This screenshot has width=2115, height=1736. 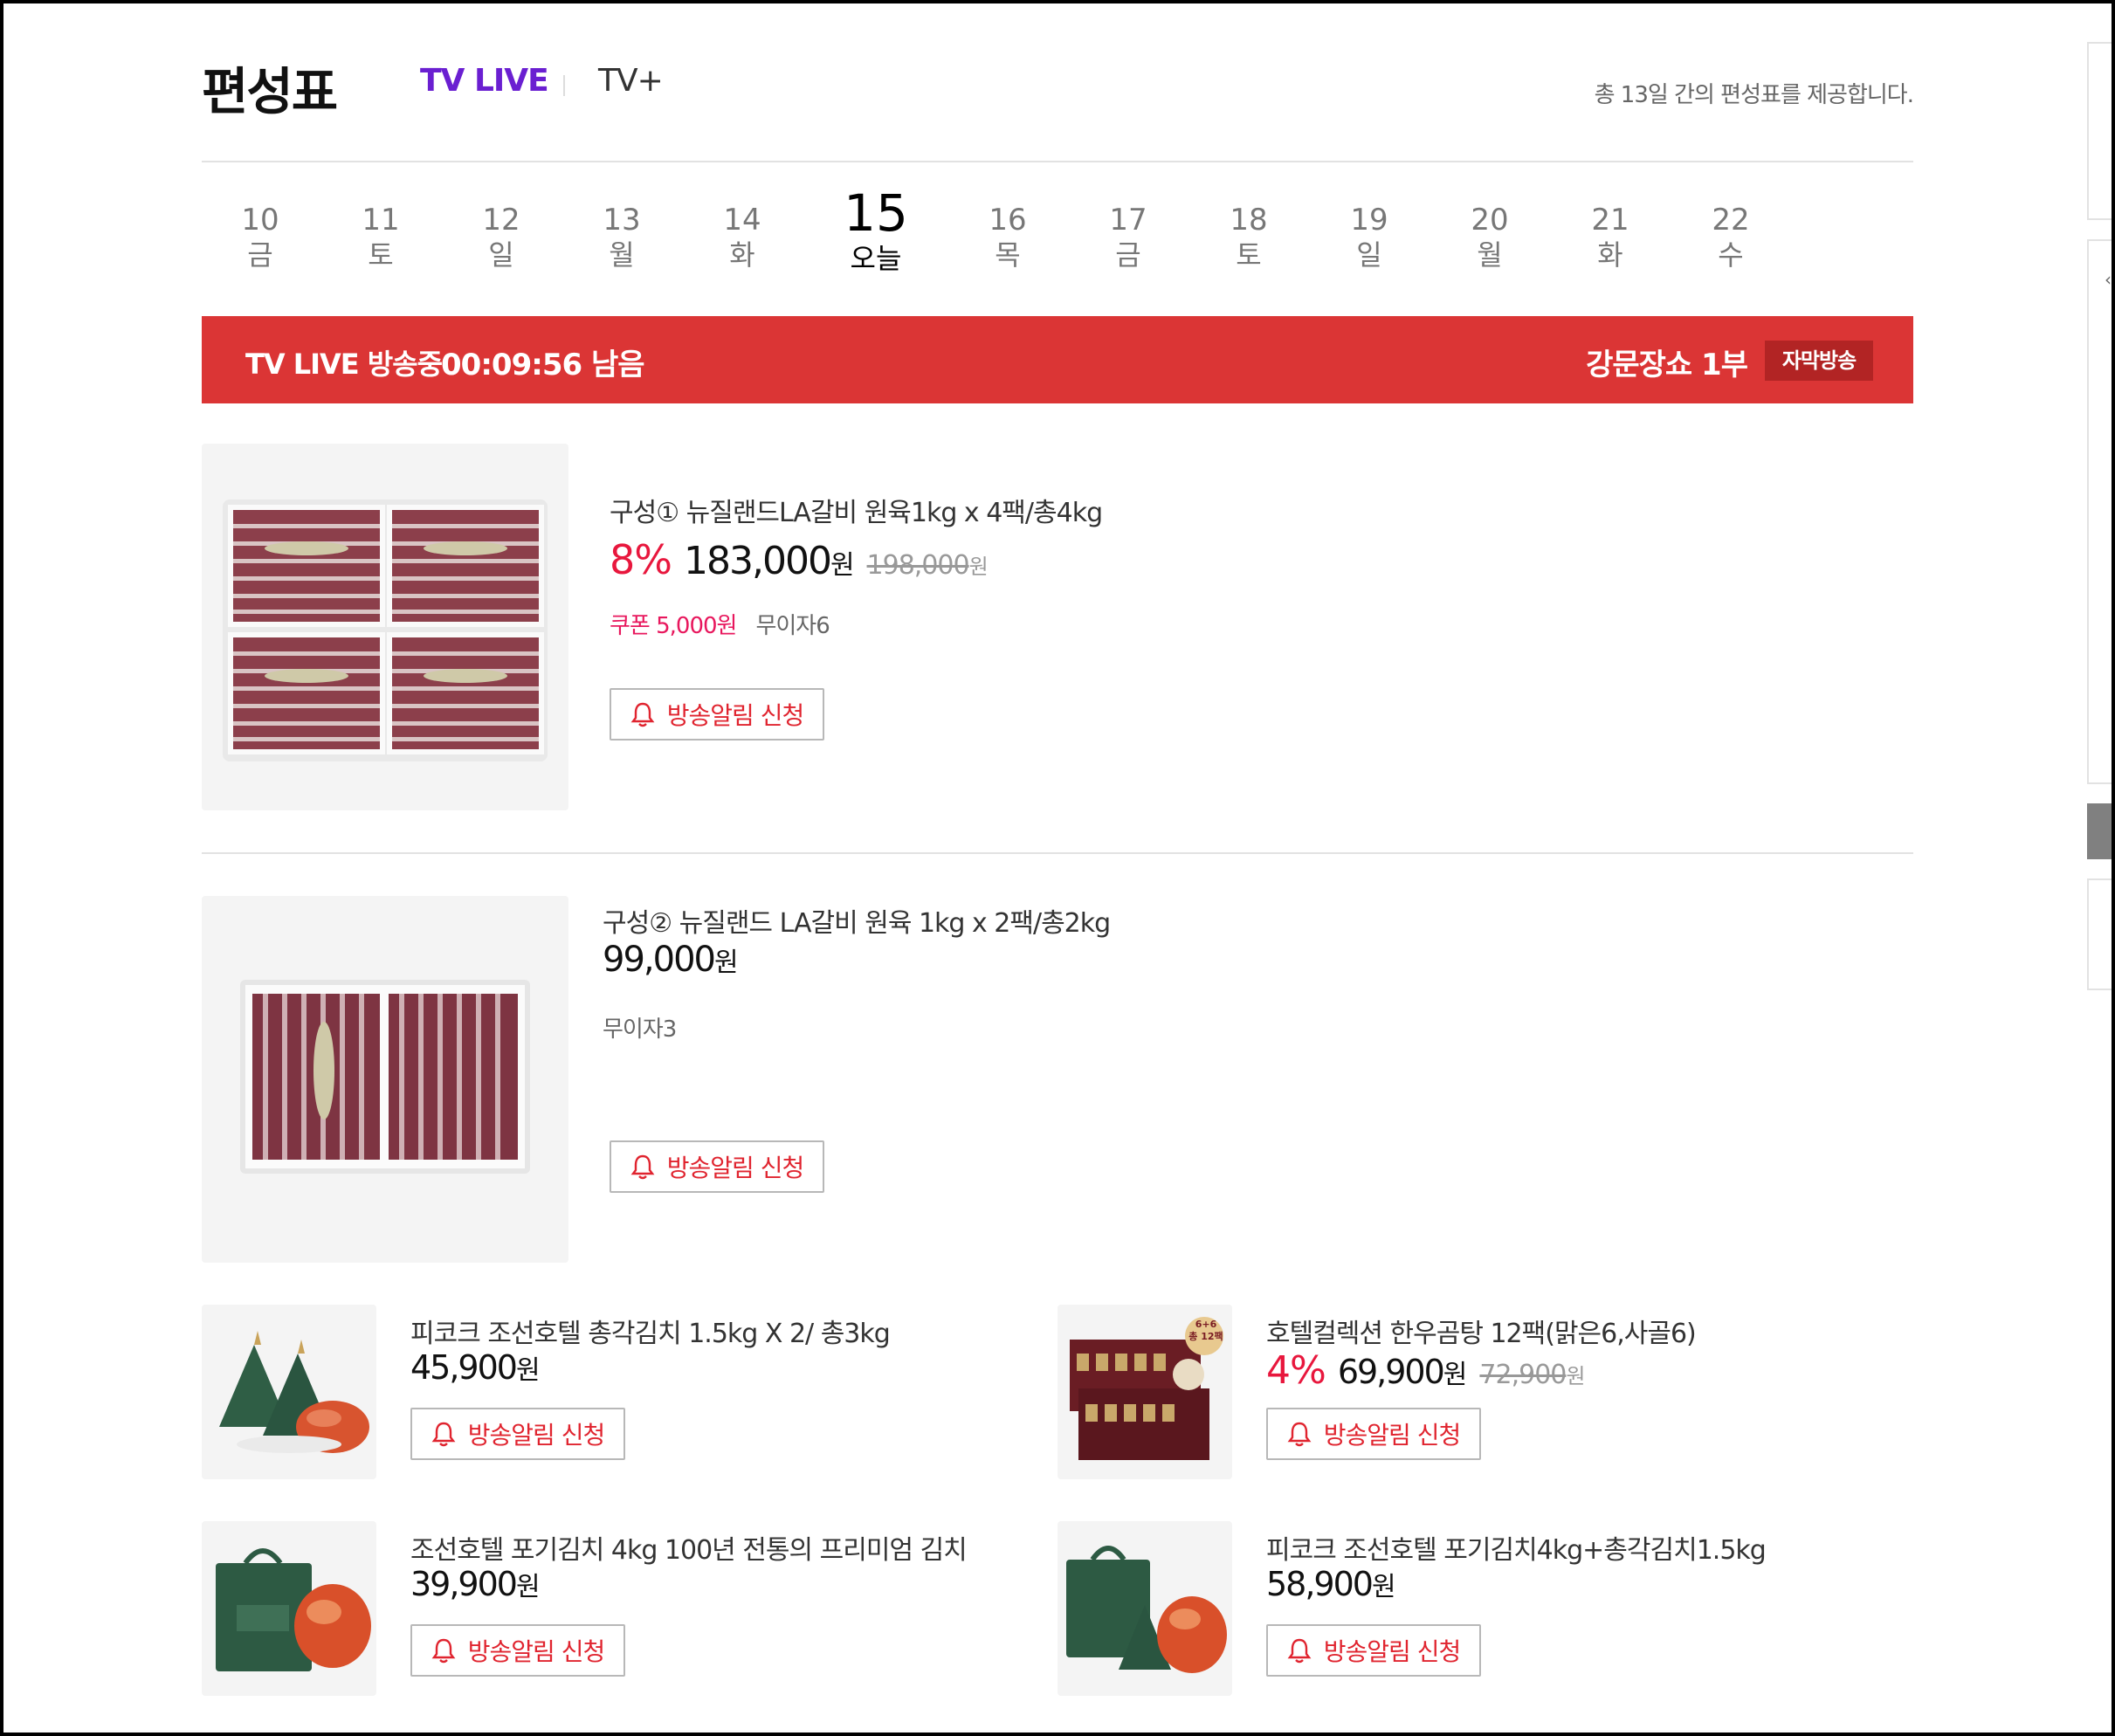 What do you see at coordinates (631, 81) in the screenshot?
I see `tab-tv-plus: TV+` at bounding box center [631, 81].